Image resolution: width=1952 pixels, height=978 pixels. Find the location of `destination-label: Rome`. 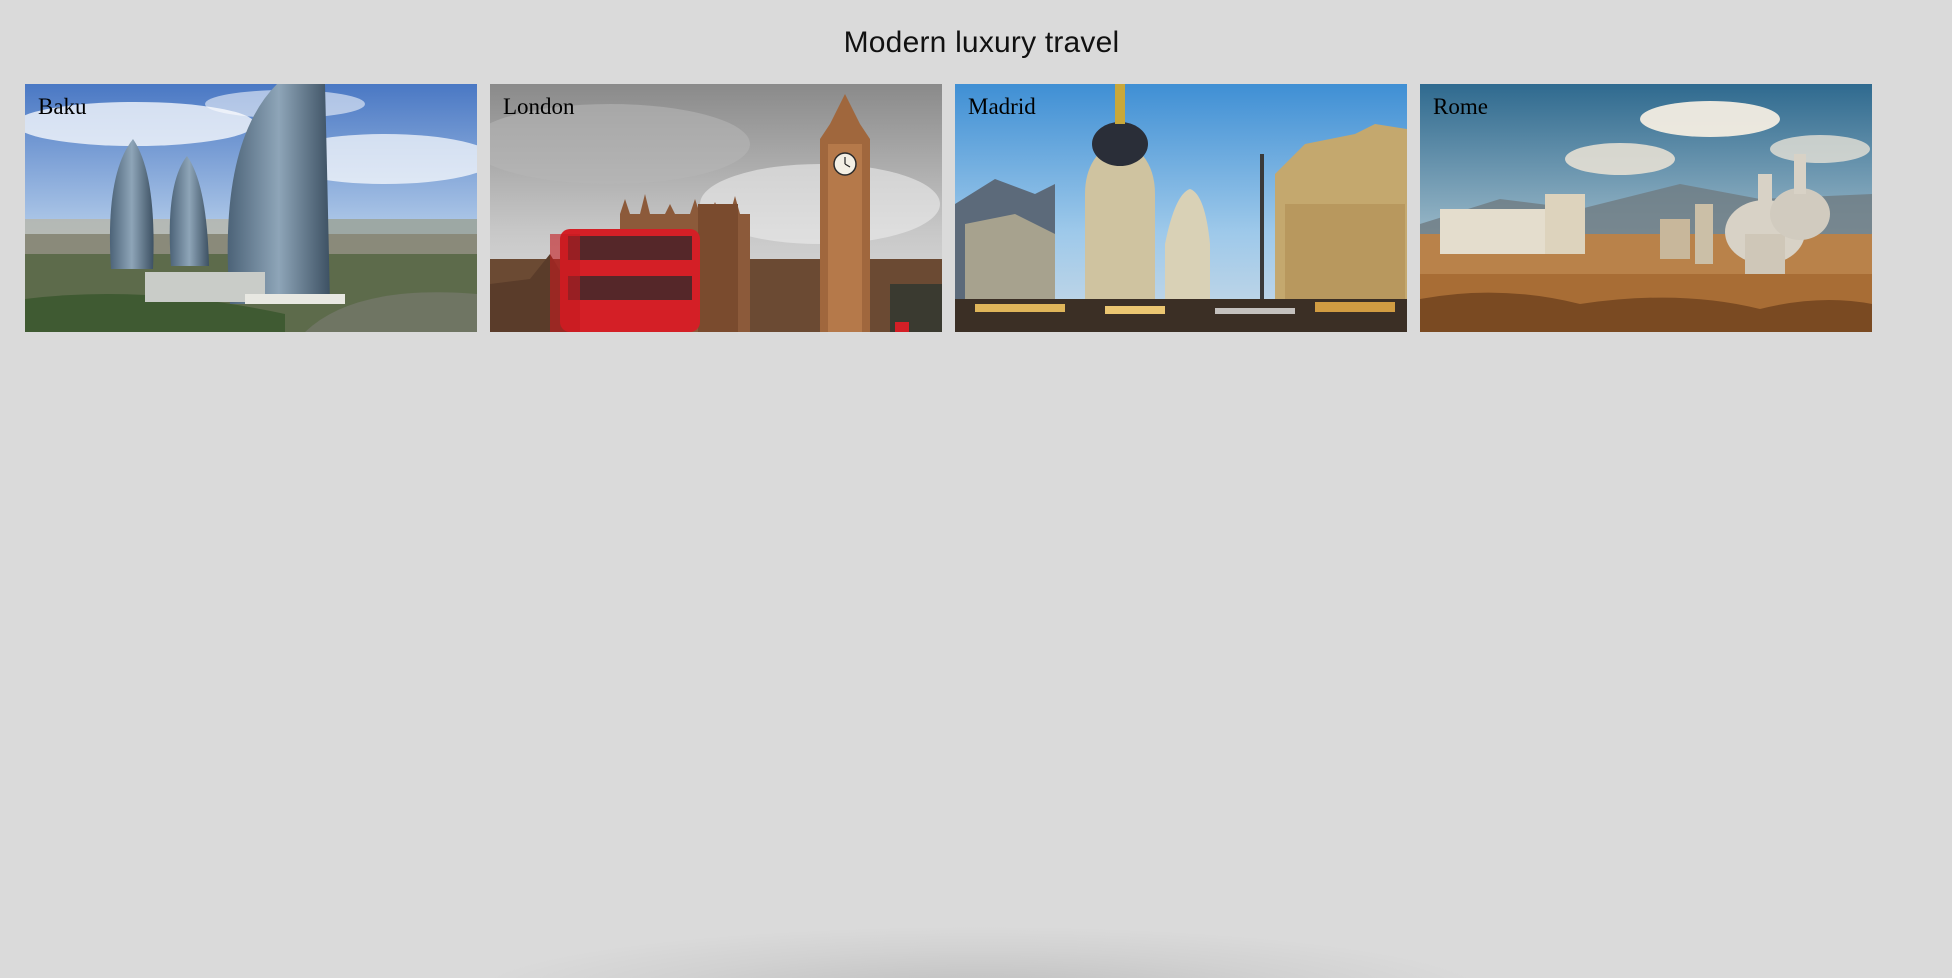

destination-label: Rome is located at coordinates (1460, 106).